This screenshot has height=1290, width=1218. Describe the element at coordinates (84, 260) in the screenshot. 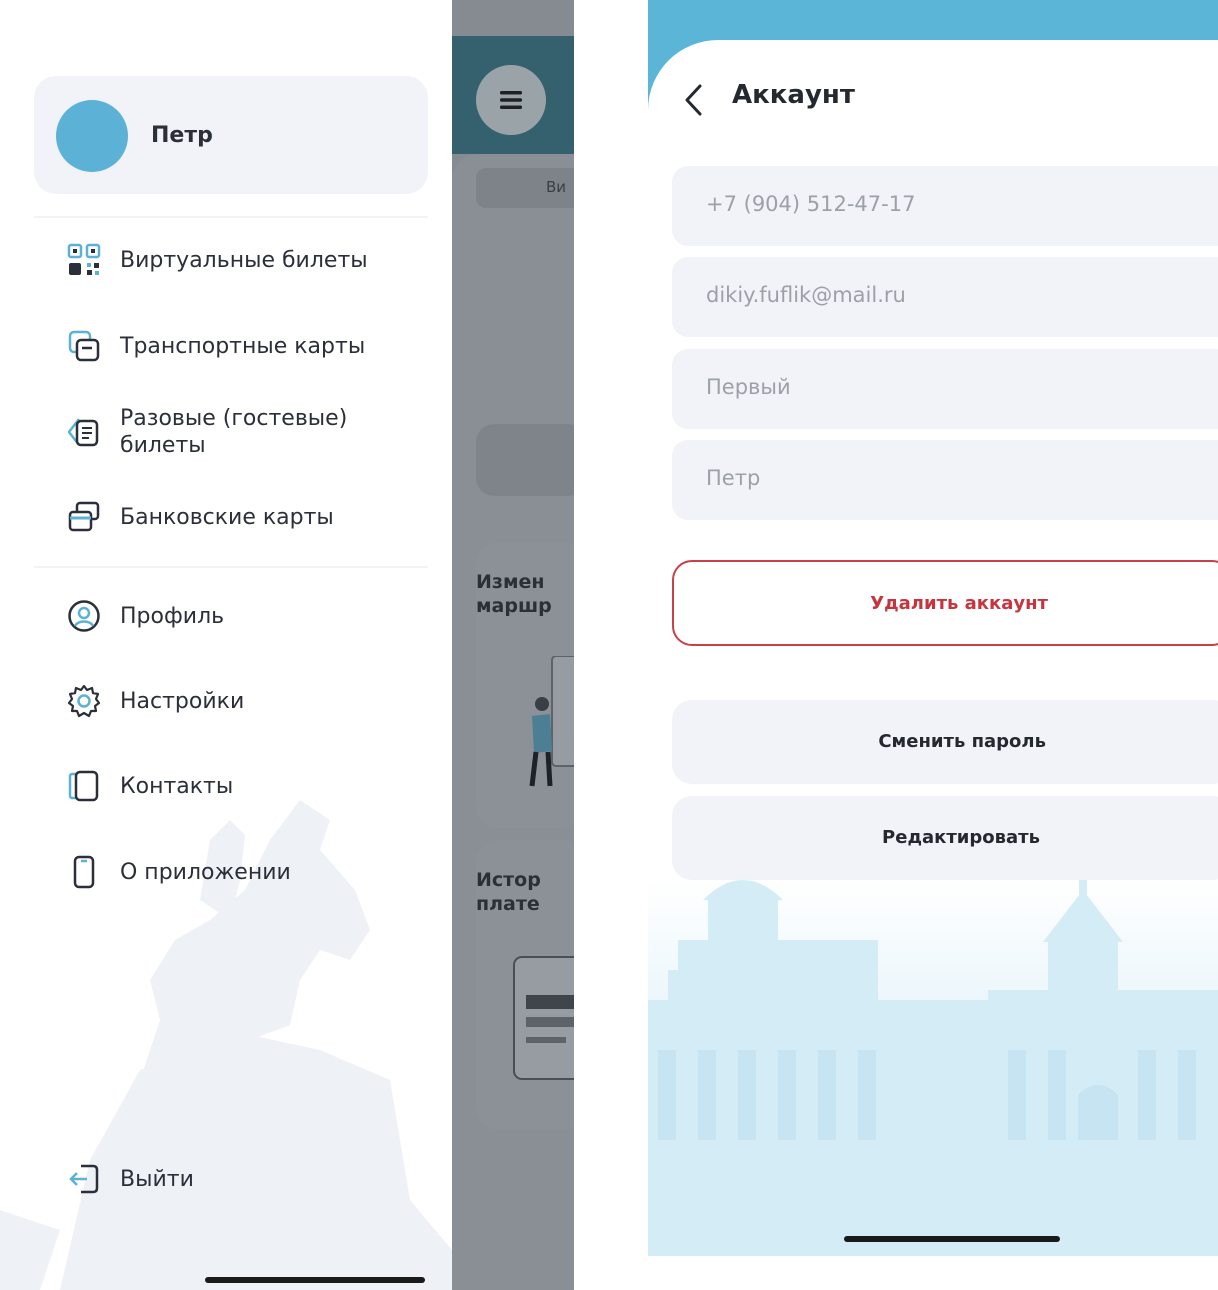

I see `qr-code-icon` at that location.